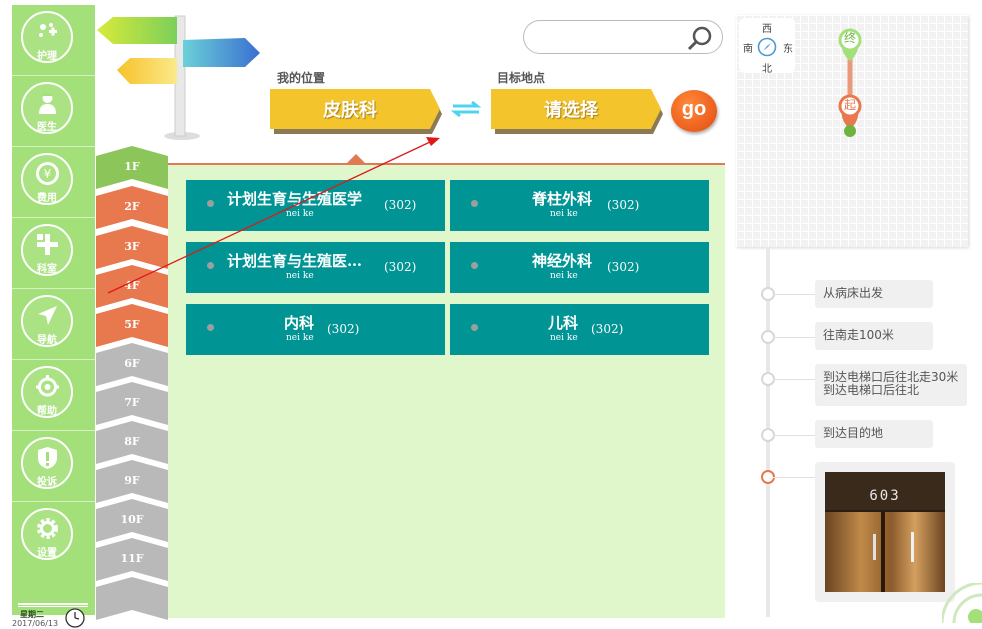 The width and height of the screenshot is (982, 629). I want to click on floor-tab-5f: 5F, so click(132, 325).